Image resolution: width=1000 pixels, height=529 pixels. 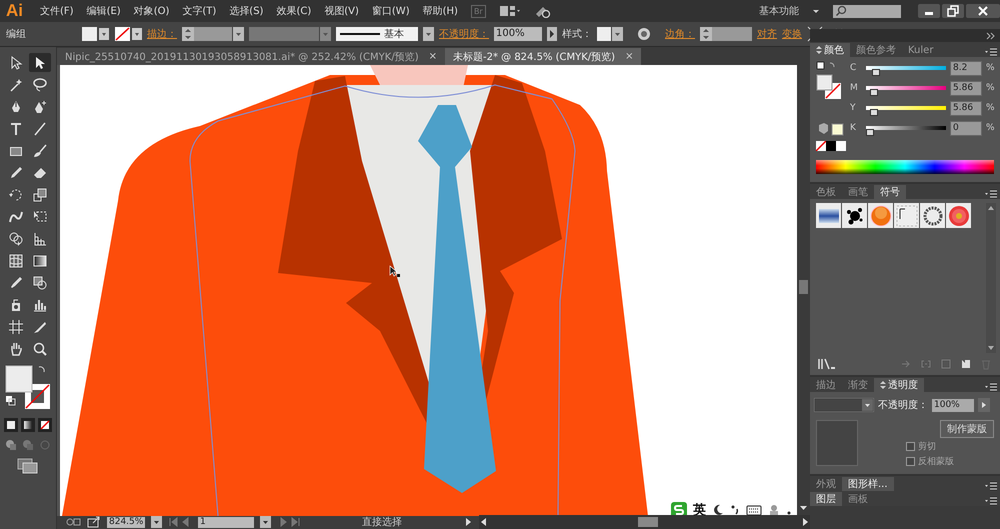 I want to click on make-mask-button: 制作蒙版, so click(x=967, y=429).